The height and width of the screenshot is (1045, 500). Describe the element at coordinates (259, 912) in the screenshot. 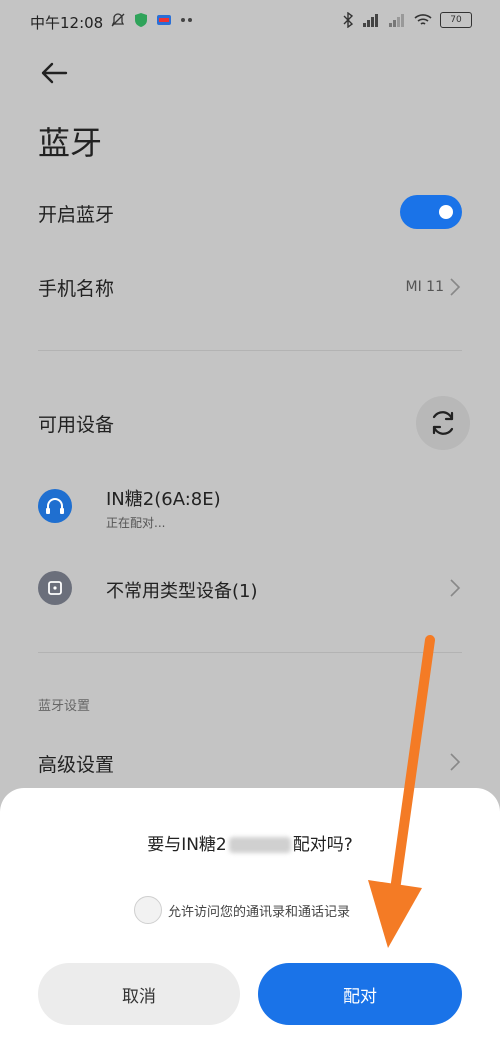

I see `contacts-access-label: 允许访问您的通讯录和通话记录` at that location.